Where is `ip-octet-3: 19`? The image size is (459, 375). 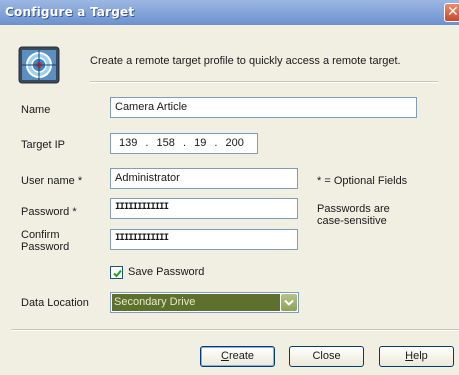
ip-octet-3: 19 is located at coordinates (200, 143).